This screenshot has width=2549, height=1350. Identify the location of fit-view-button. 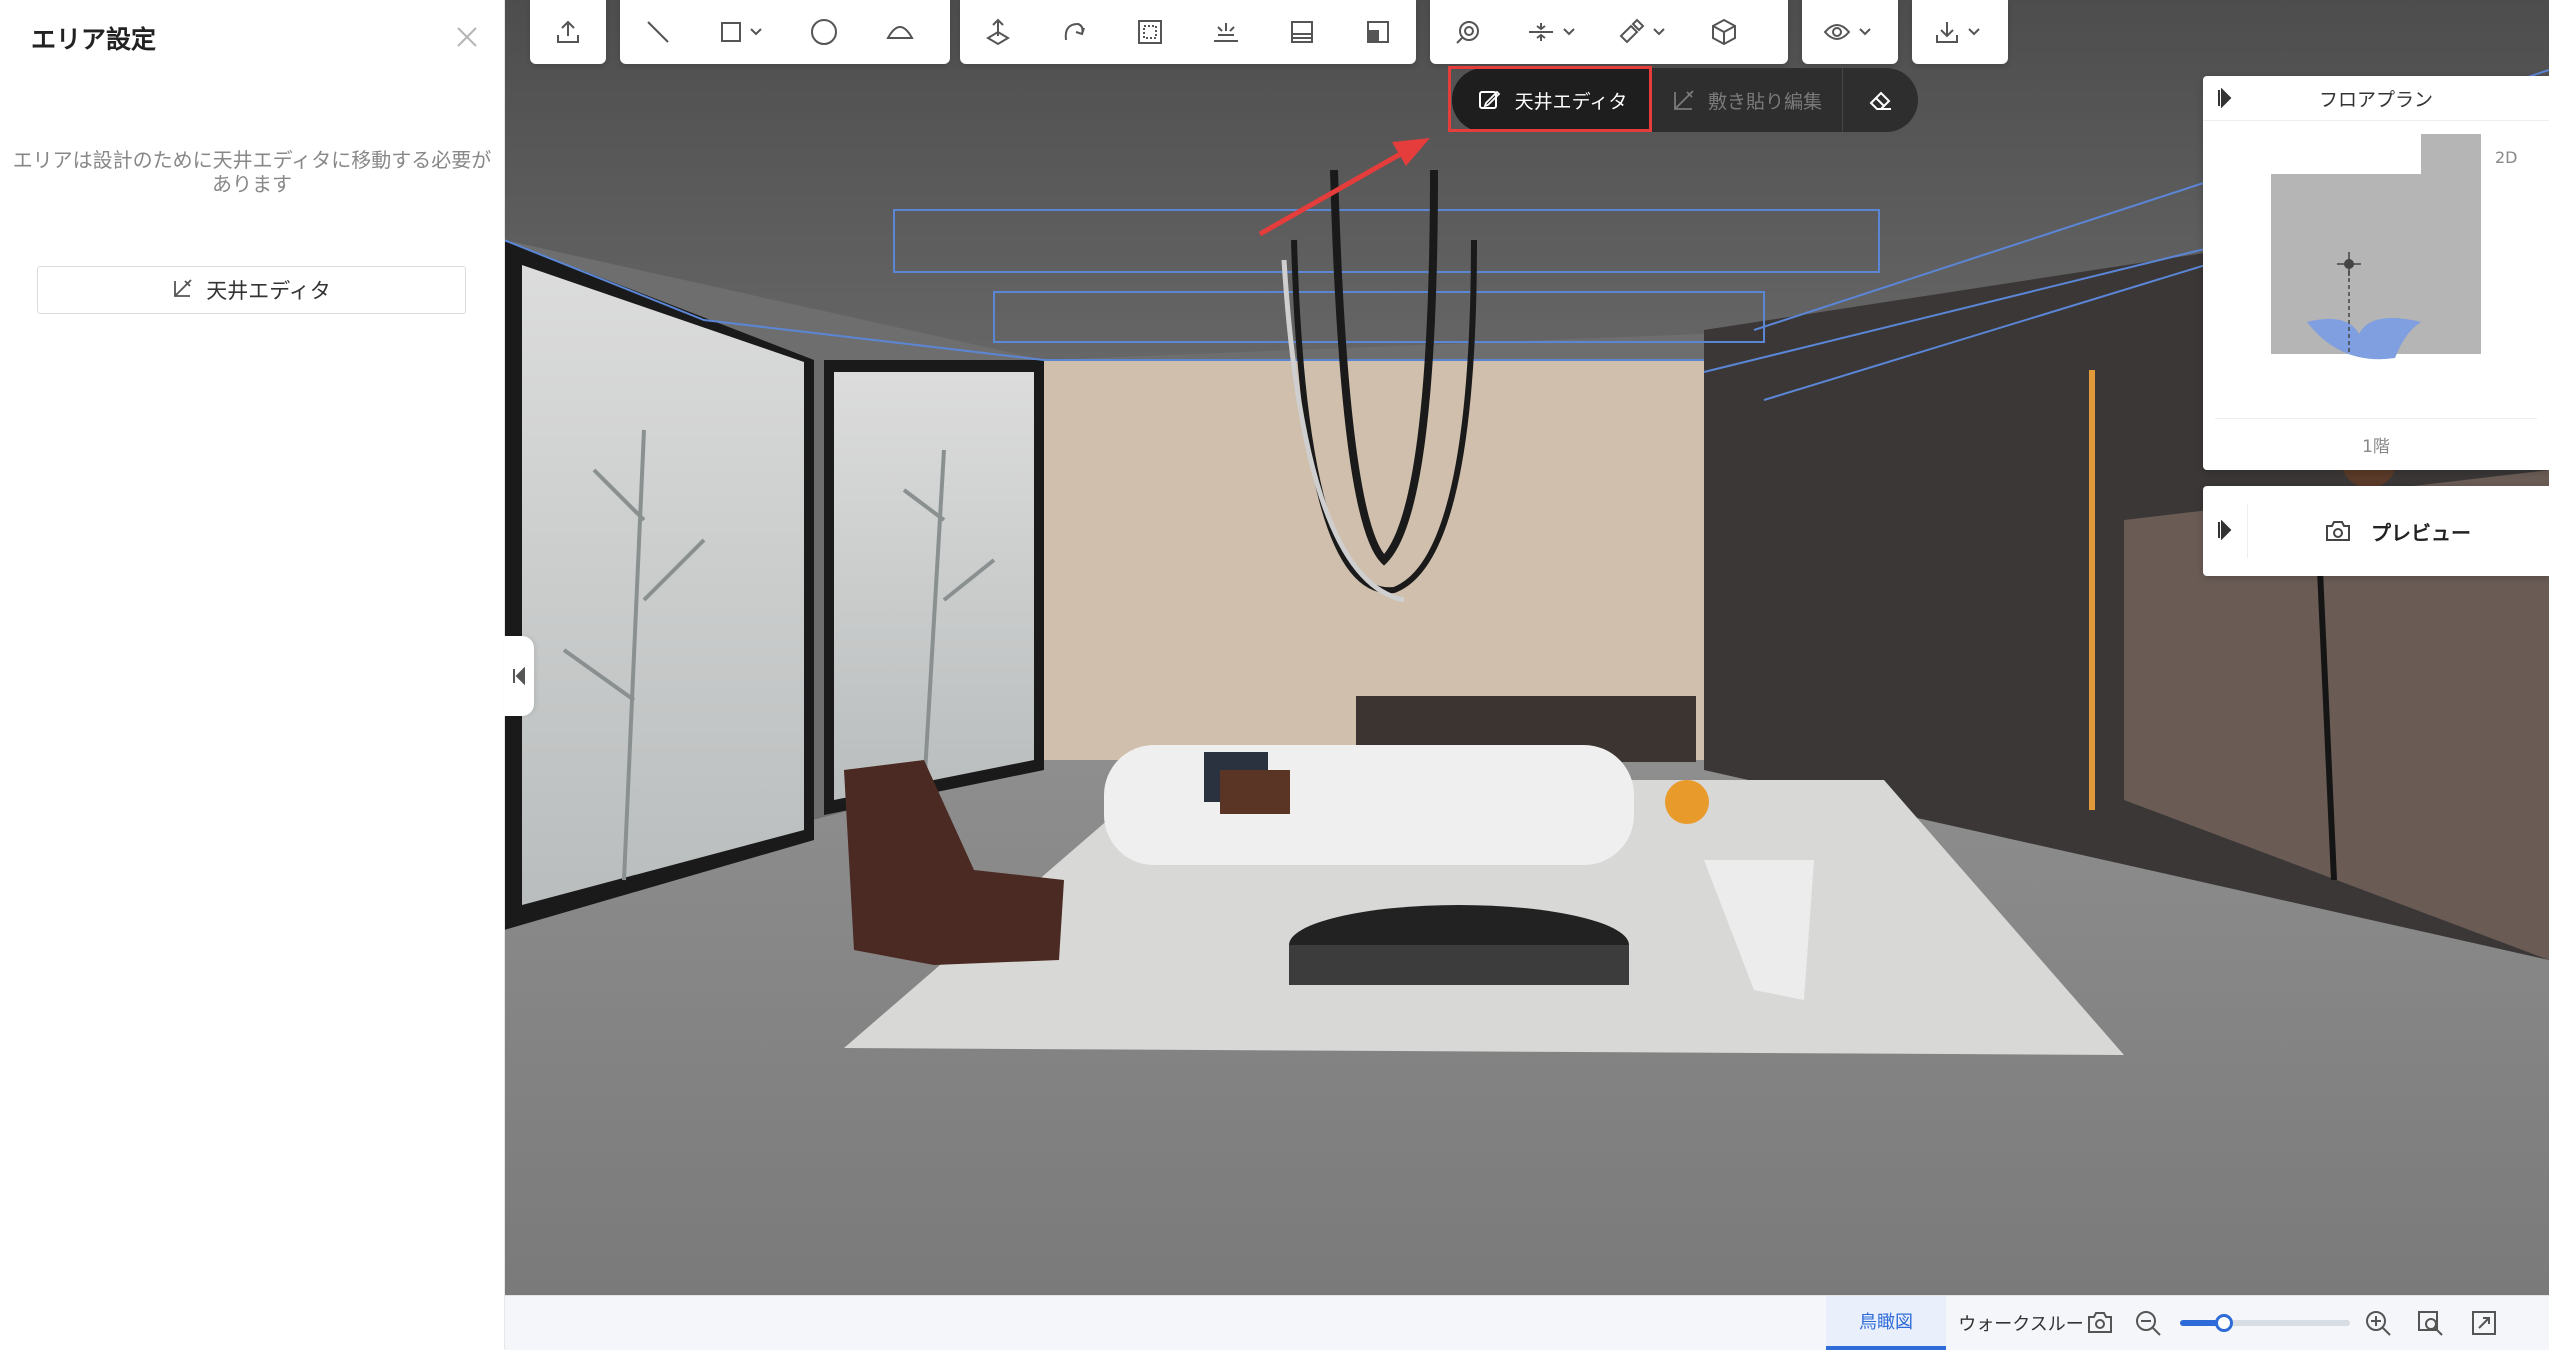
(2484, 1323).